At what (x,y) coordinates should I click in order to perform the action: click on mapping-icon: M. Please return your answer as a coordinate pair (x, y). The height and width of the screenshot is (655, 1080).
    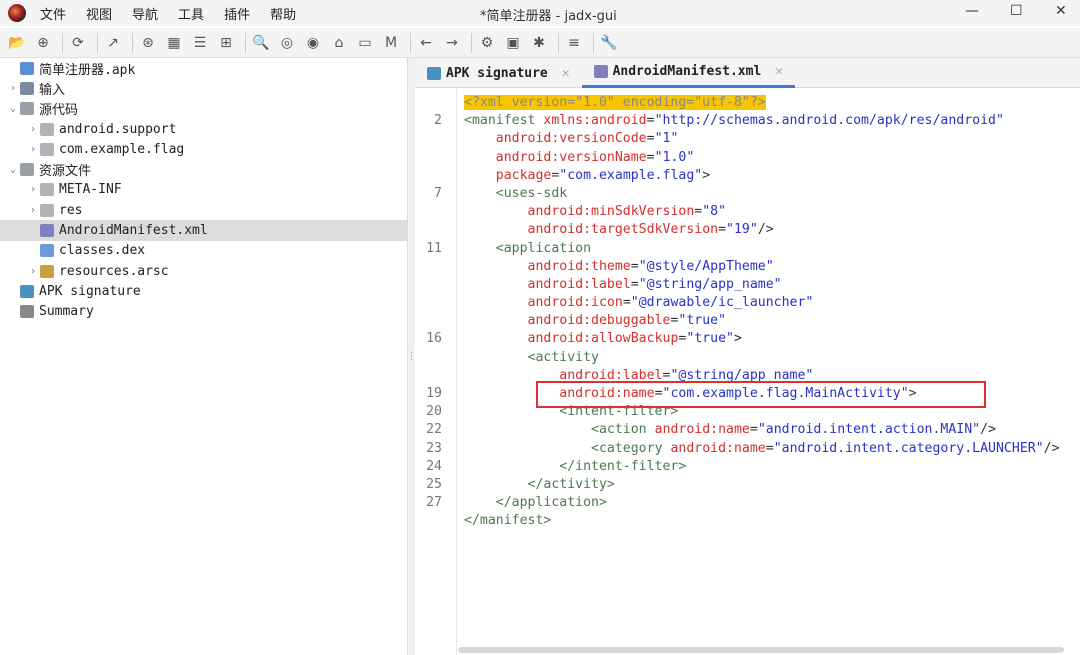
    Looking at the image, I should click on (391, 43).